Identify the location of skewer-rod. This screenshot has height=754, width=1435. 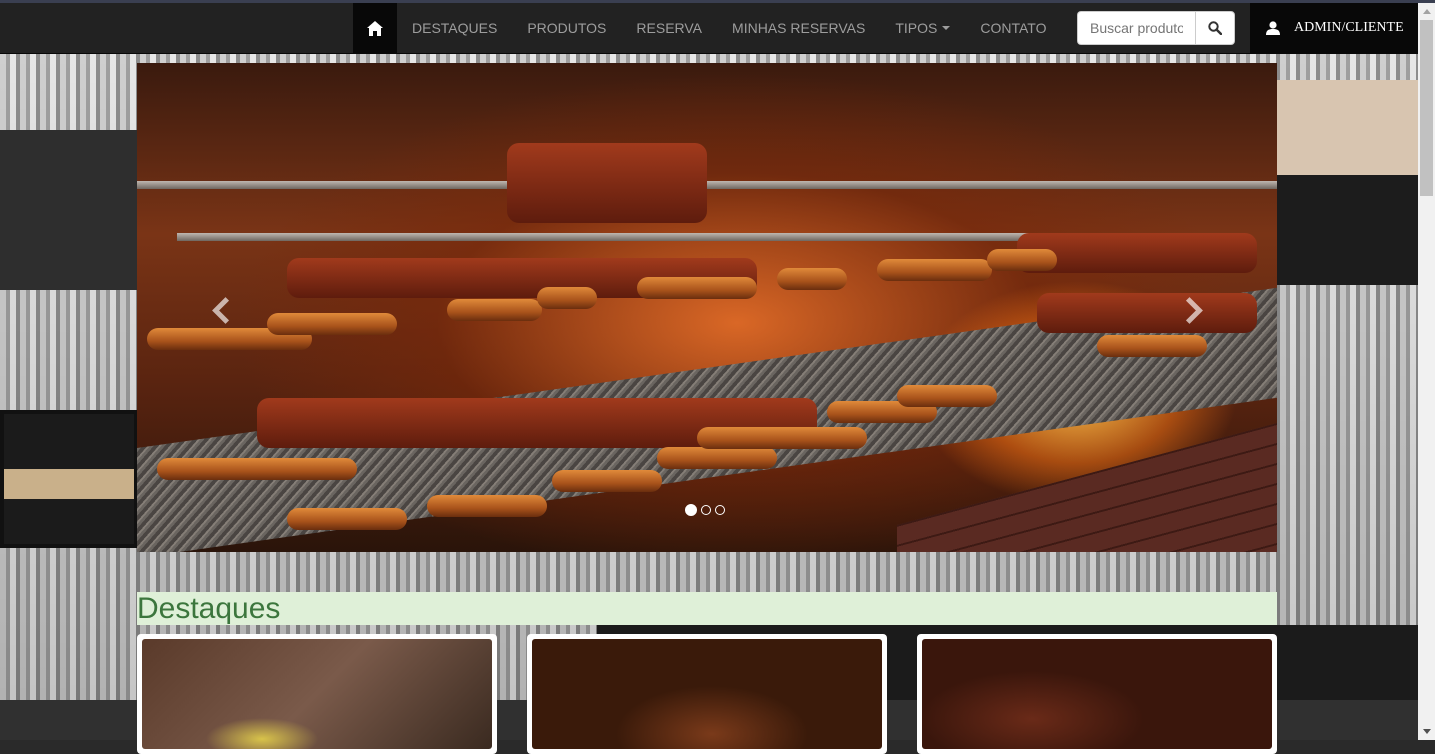
(707, 185).